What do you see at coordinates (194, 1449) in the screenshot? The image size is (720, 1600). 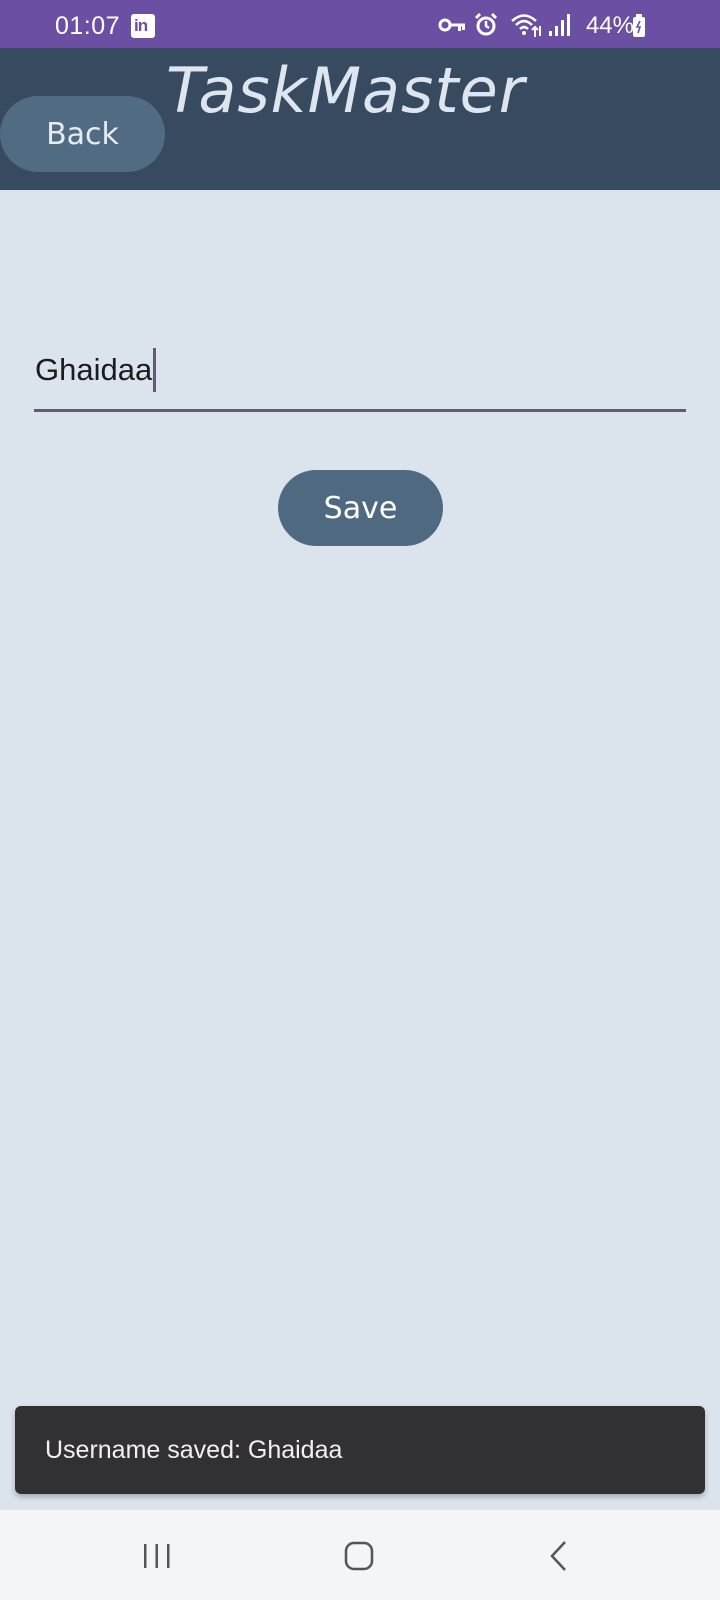 I see `snackbar-message: Username saved: Ghaidaa` at bounding box center [194, 1449].